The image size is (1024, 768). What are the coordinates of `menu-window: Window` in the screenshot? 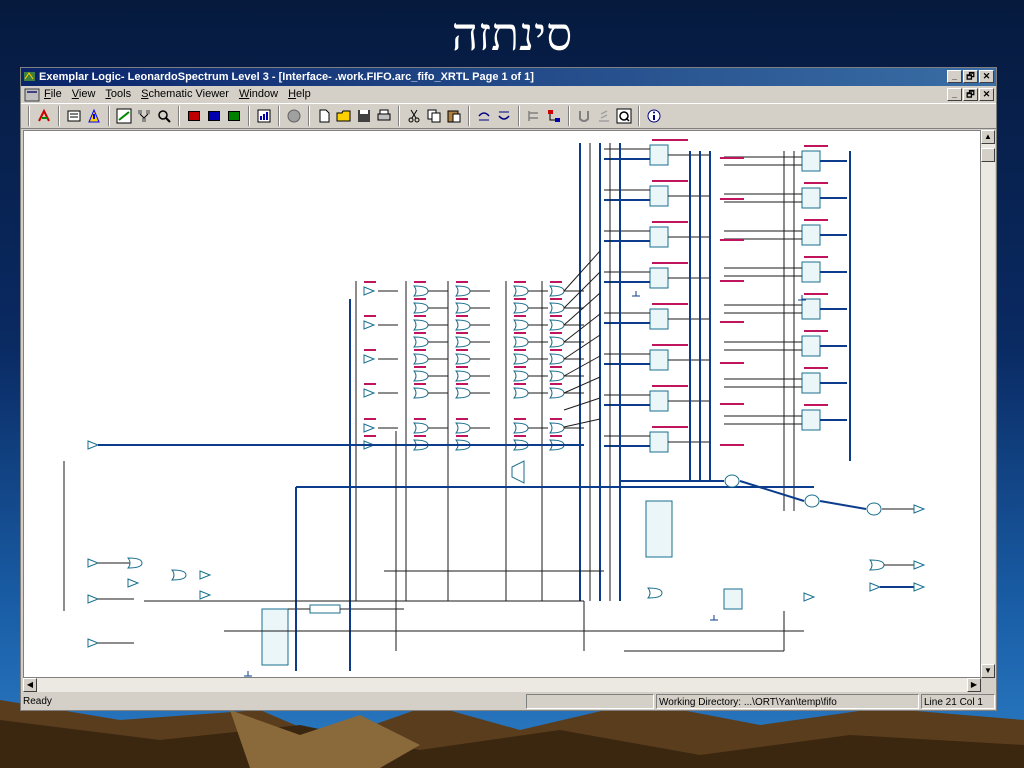 It's located at (258, 94).